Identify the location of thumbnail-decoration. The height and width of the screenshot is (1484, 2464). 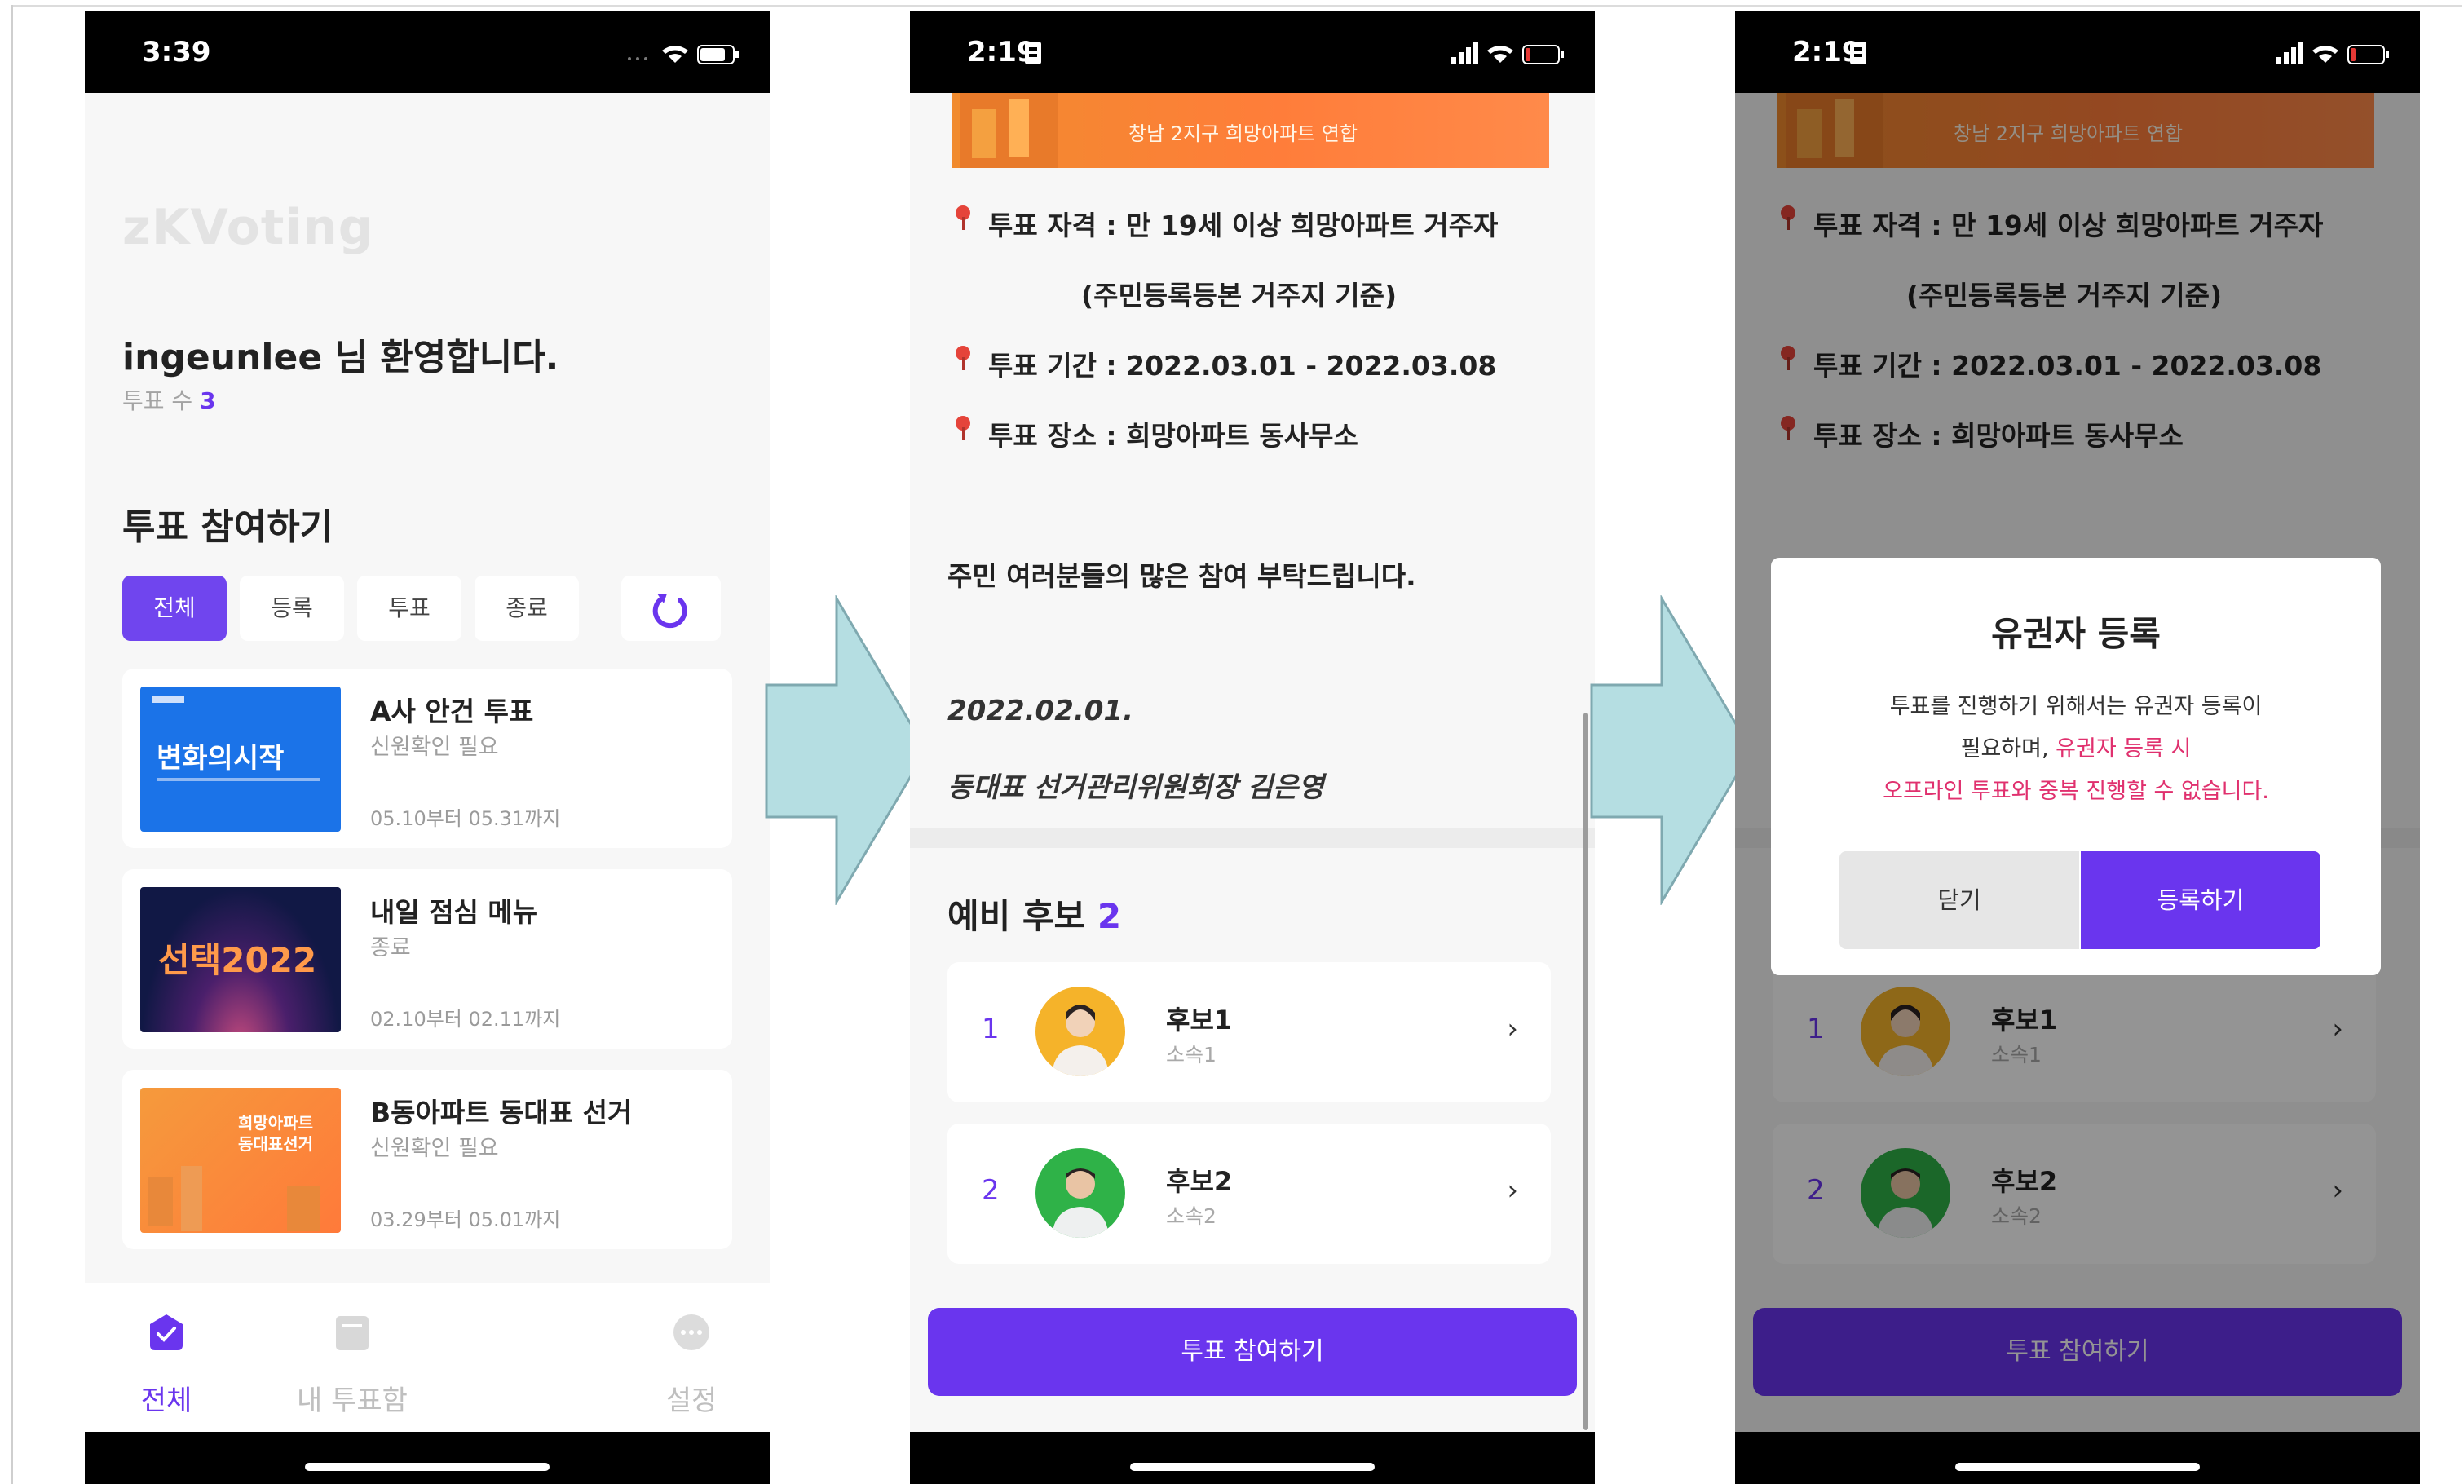
(238, 779).